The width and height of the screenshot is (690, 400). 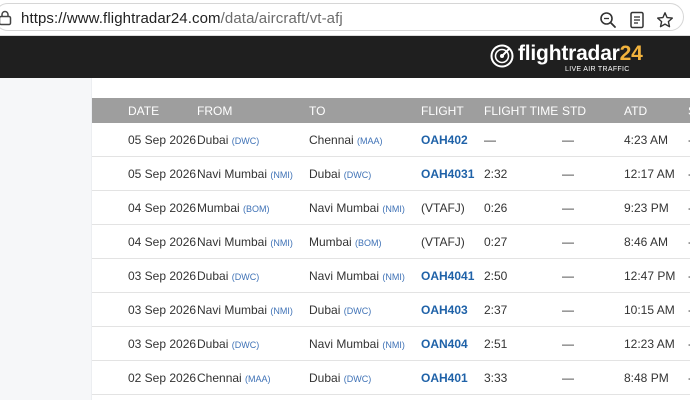 What do you see at coordinates (523, 309) in the screenshot?
I see `cell-flight-time: 2:37` at bounding box center [523, 309].